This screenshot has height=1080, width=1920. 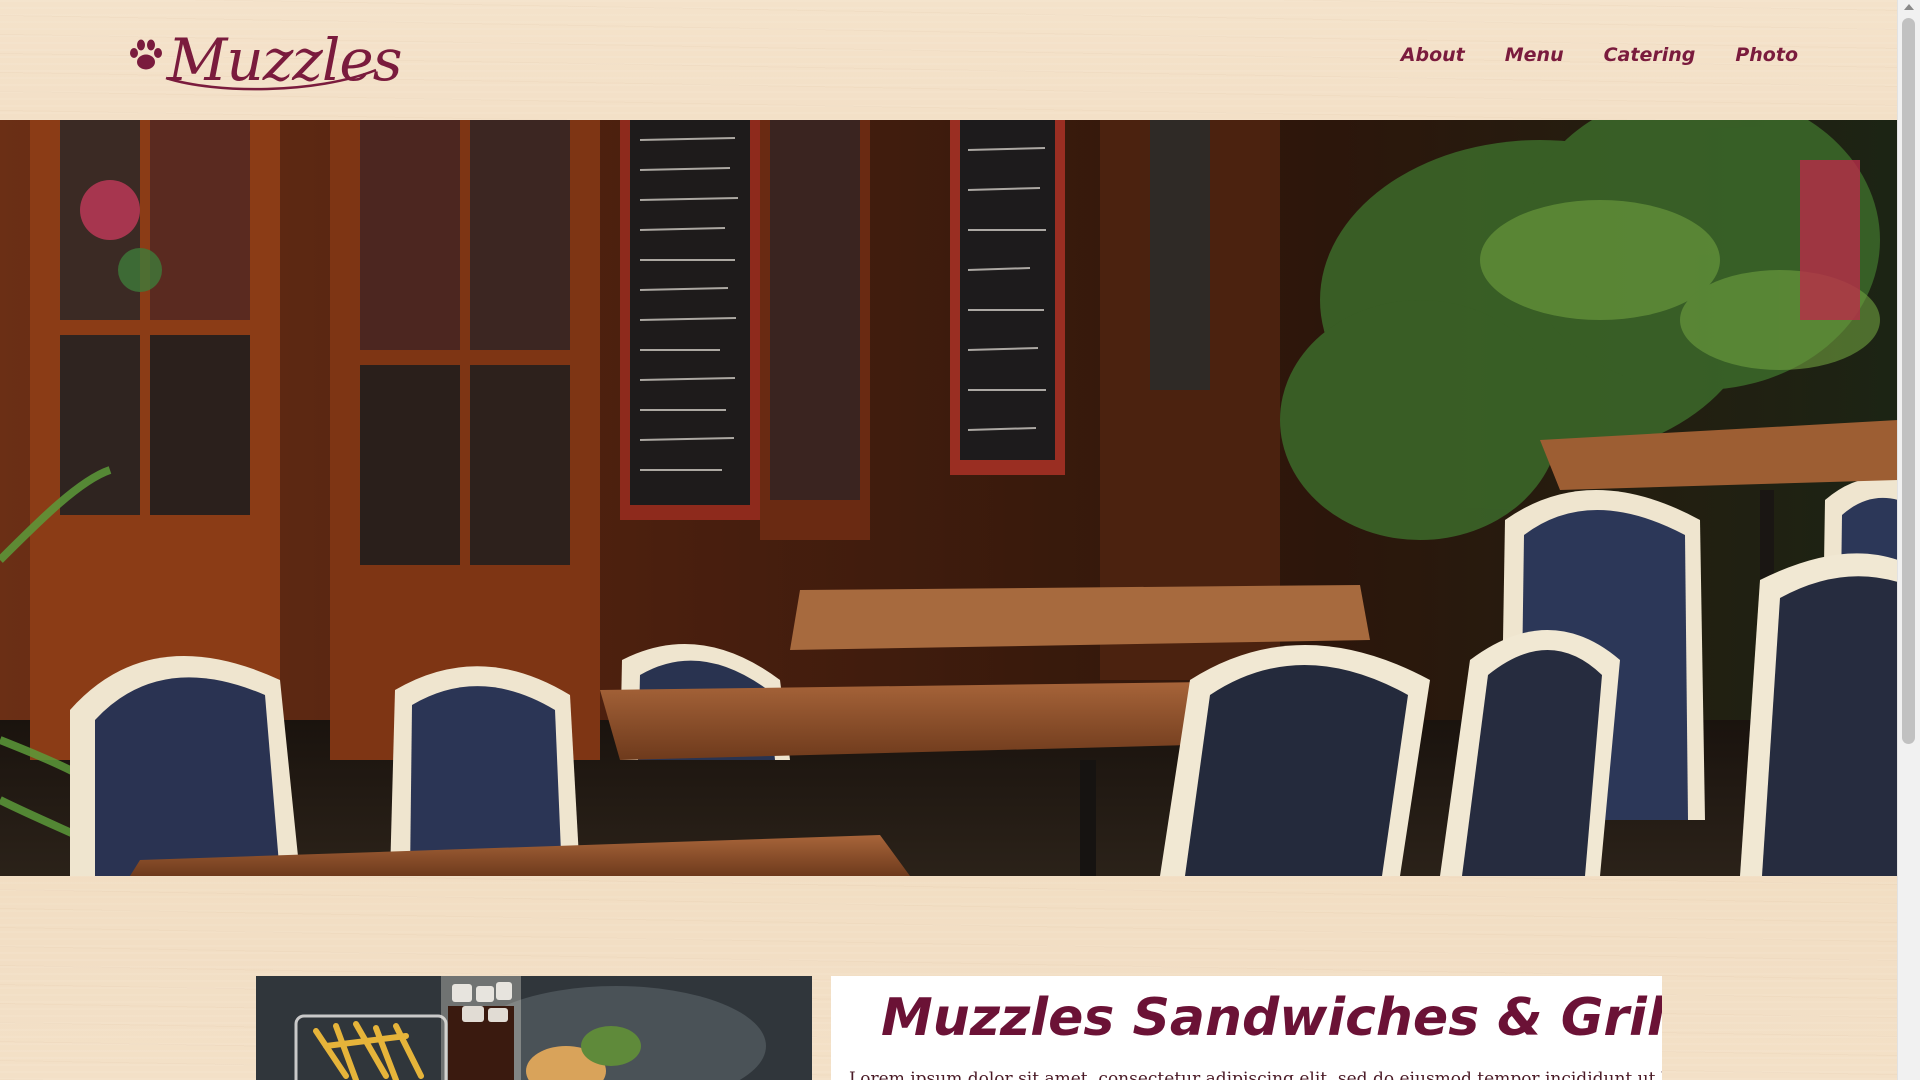 I want to click on nav-link-photo: Photo, so click(x=1766, y=55).